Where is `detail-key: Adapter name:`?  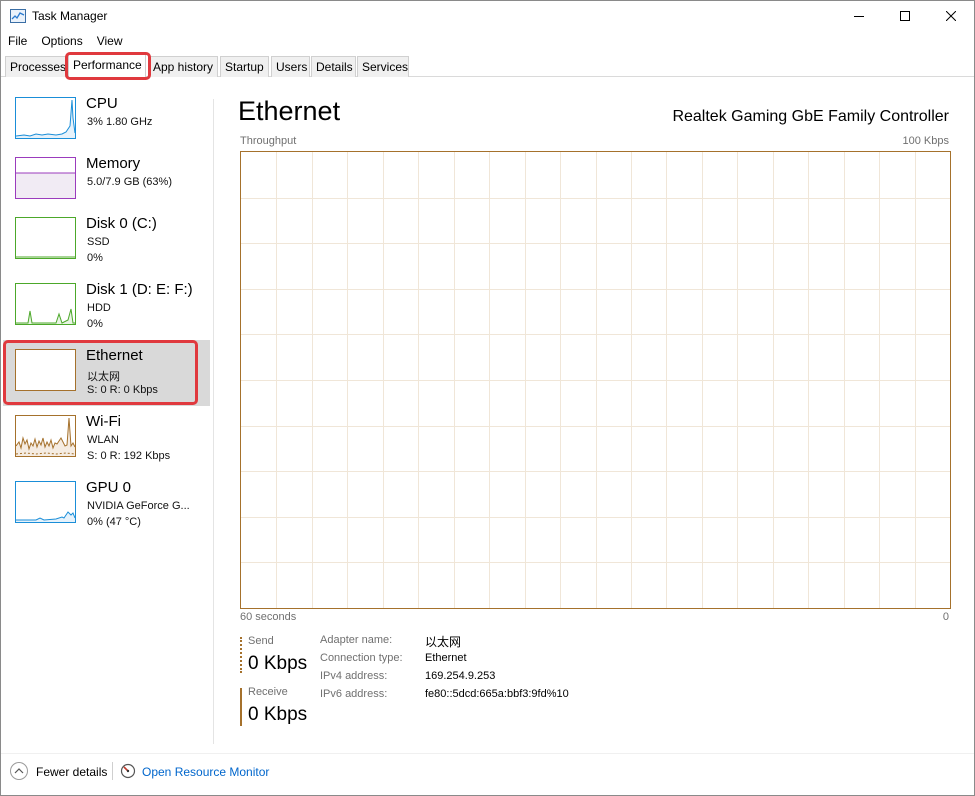
detail-key: Adapter name: is located at coordinates (356, 640).